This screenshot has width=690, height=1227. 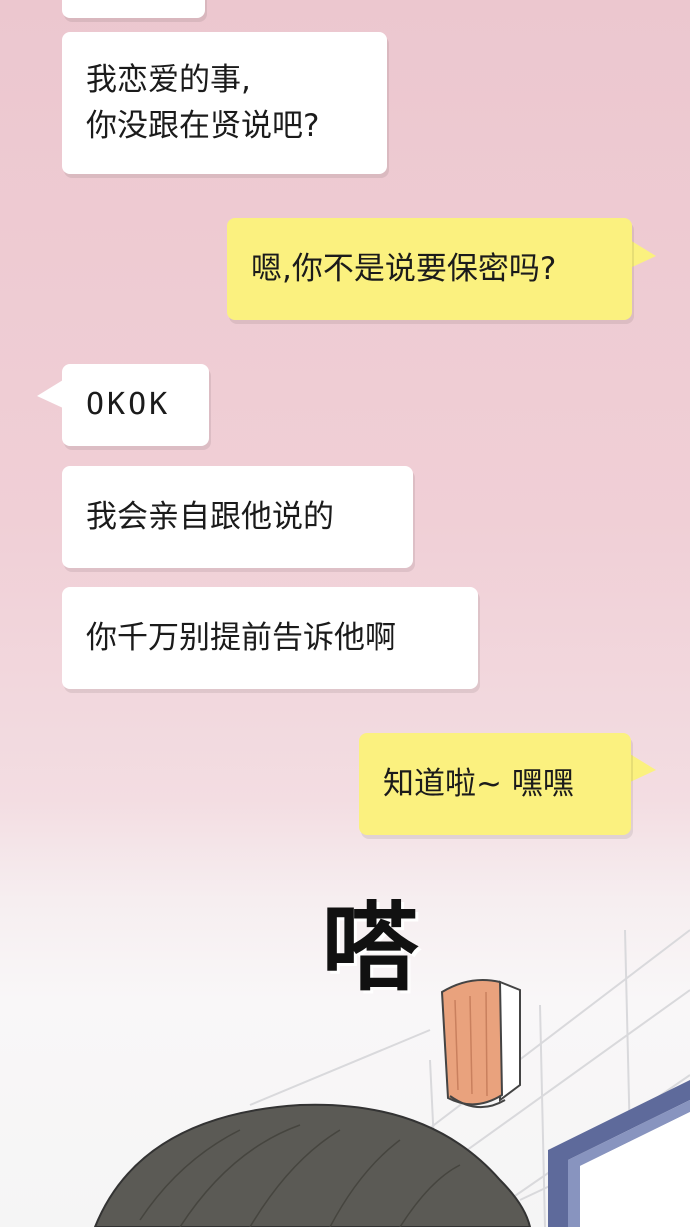 I want to click on message-text: 我恋爱的事, 你没跟在贤说吧?, so click(x=203, y=103).